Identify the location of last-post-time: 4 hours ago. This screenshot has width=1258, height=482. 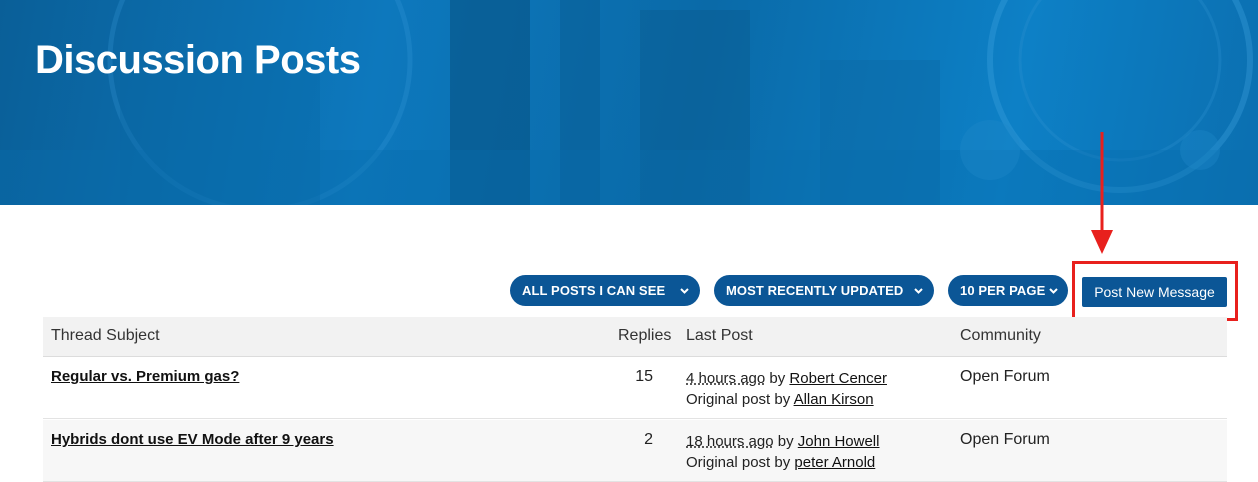
(726, 378).